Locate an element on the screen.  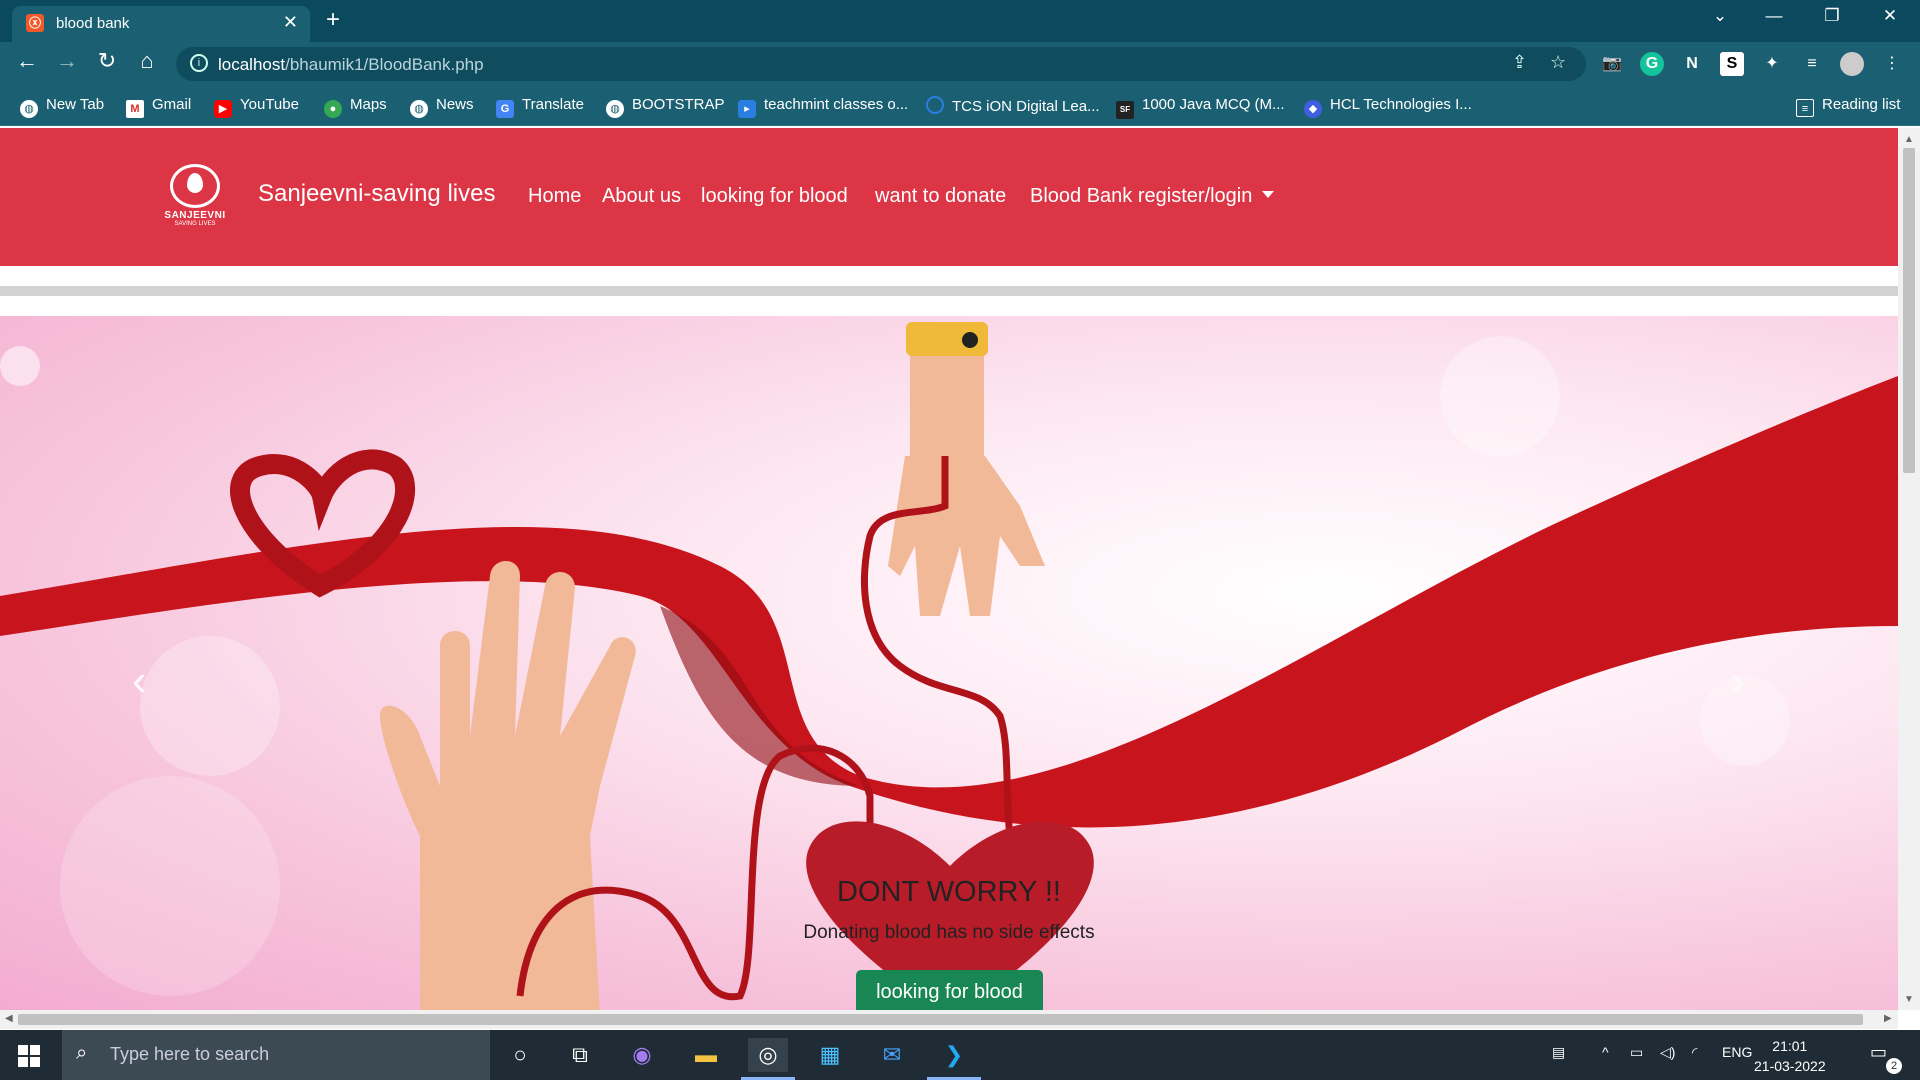
xampp-favicon-icon: ⓧ is located at coordinates (35, 23).